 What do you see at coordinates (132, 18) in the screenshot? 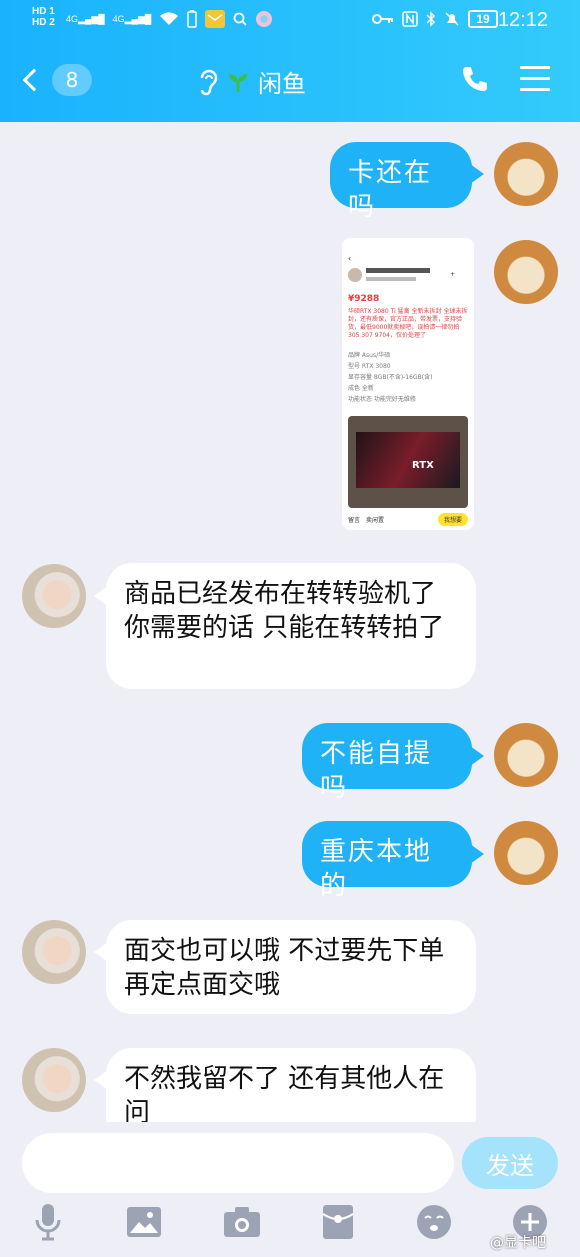
I see `signal-icon-2: 4G▂▄▆█` at bounding box center [132, 18].